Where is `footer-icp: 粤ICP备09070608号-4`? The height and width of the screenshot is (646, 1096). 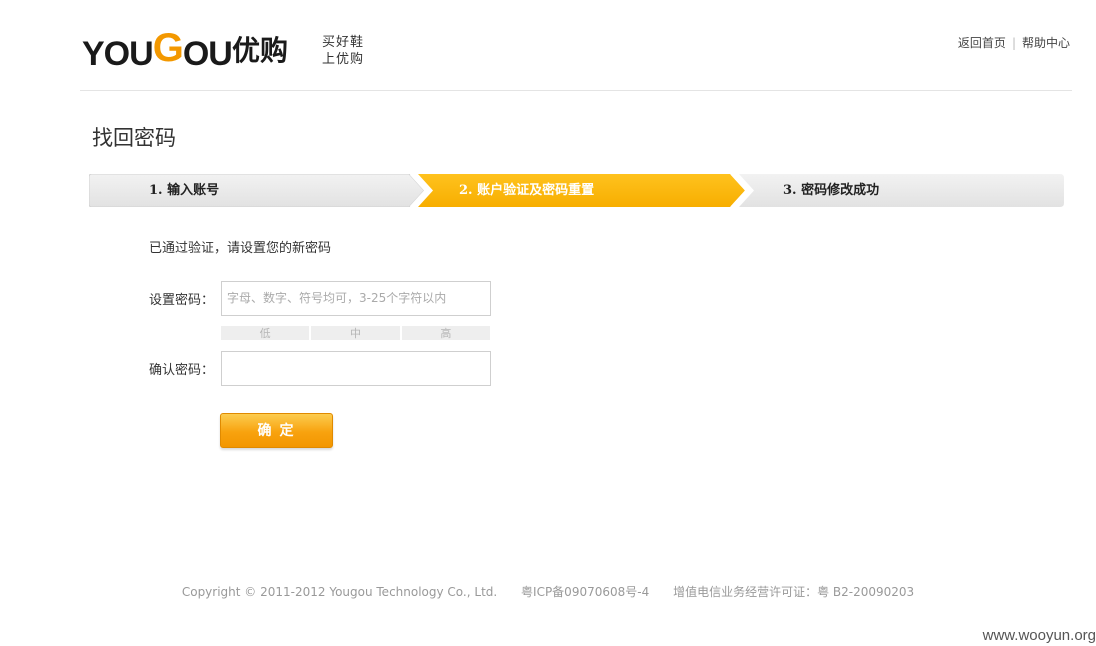
footer-icp: 粤ICP备09070608号-4 is located at coordinates (585, 592).